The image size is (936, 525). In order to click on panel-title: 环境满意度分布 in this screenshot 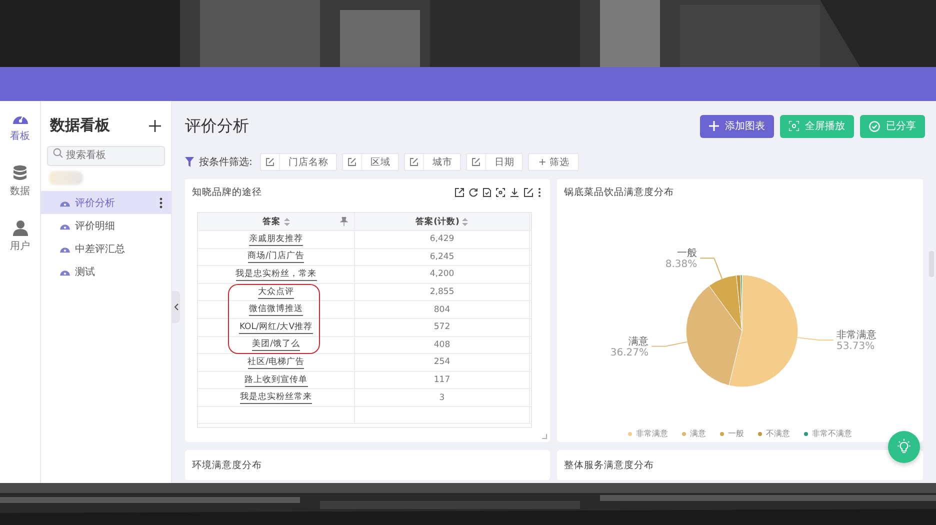, I will do `click(227, 465)`.